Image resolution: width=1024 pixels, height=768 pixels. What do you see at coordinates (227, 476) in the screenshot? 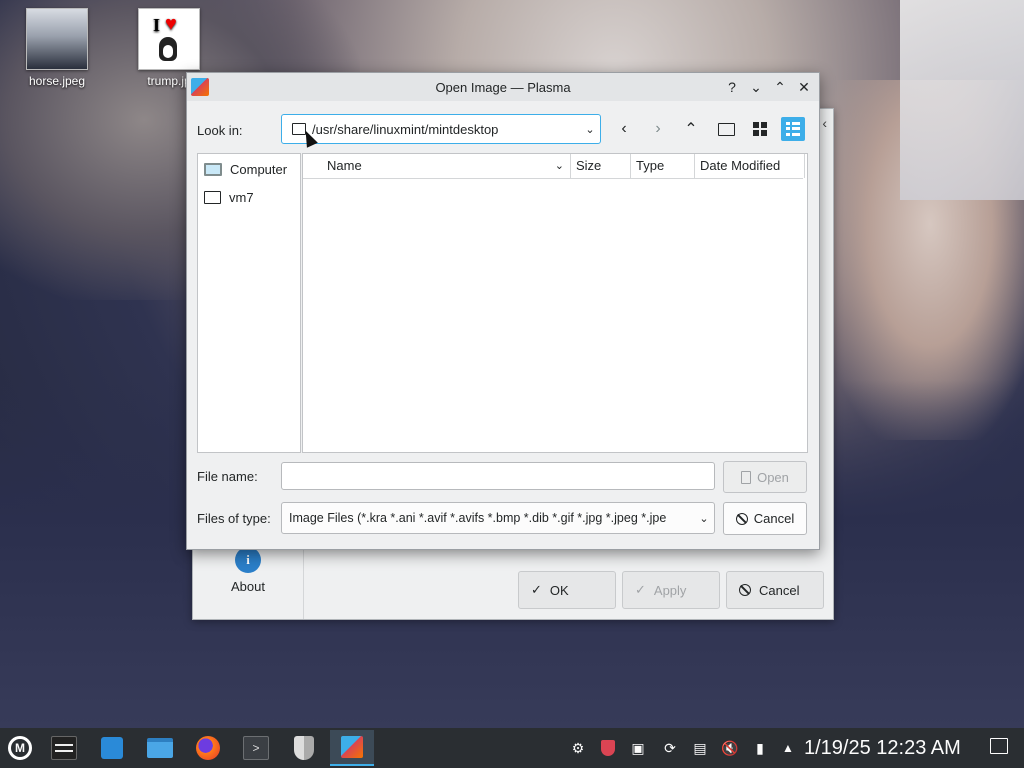
I see `file-name-label: File name:` at bounding box center [227, 476].